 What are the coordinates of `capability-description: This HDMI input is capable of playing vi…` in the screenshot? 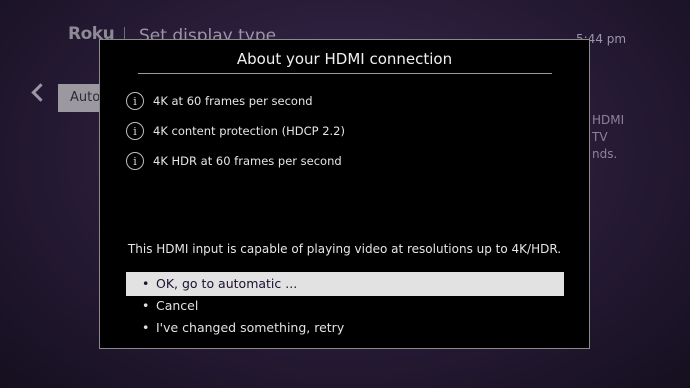 It's located at (344, 249).